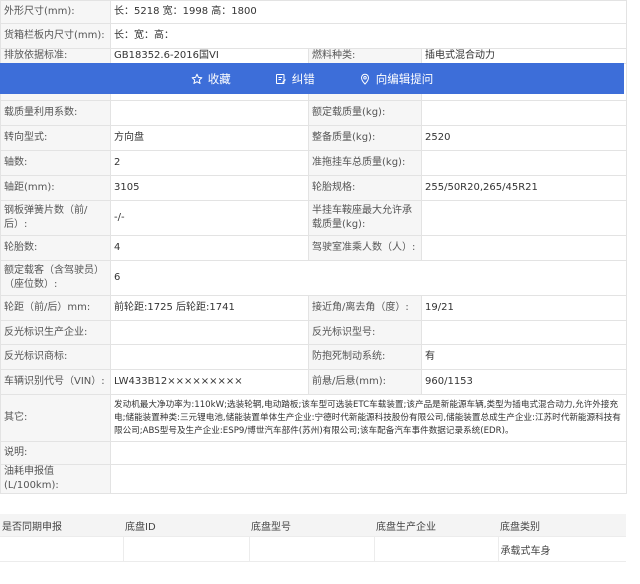 The width and height of the screenshot is (640, 584). I want to click on correct-button: 纠错, so click(295, 79).